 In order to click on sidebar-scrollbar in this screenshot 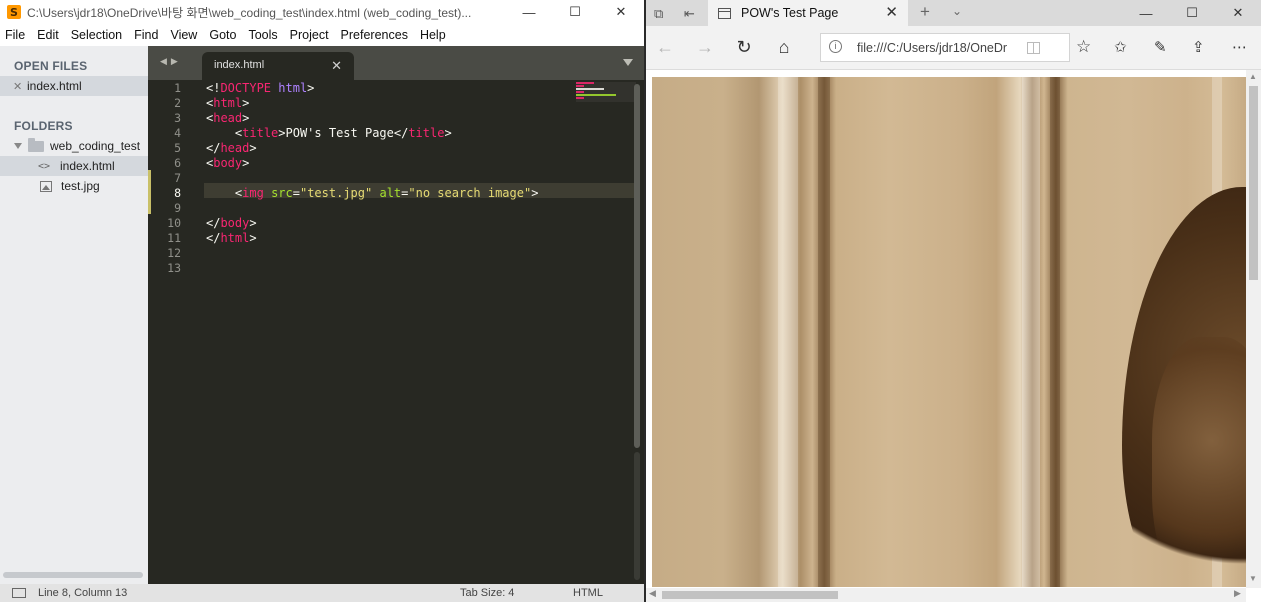, I will do `click(73, 575)`.